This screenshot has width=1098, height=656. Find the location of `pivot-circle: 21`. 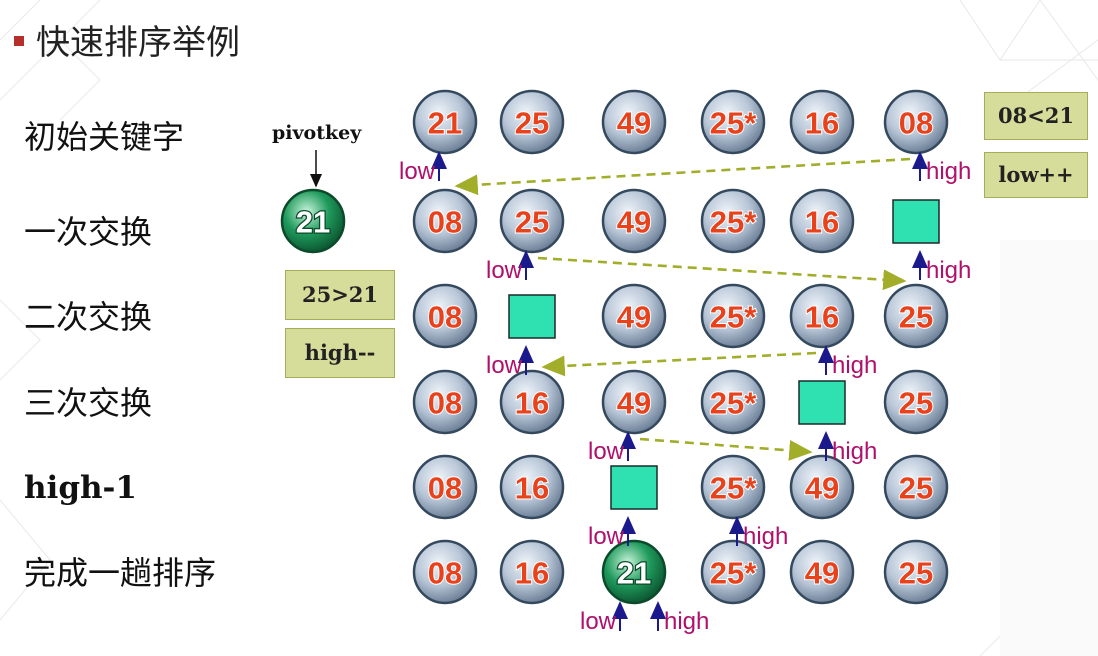

pivot-circle: 21 is located at coordinates (313, 221).